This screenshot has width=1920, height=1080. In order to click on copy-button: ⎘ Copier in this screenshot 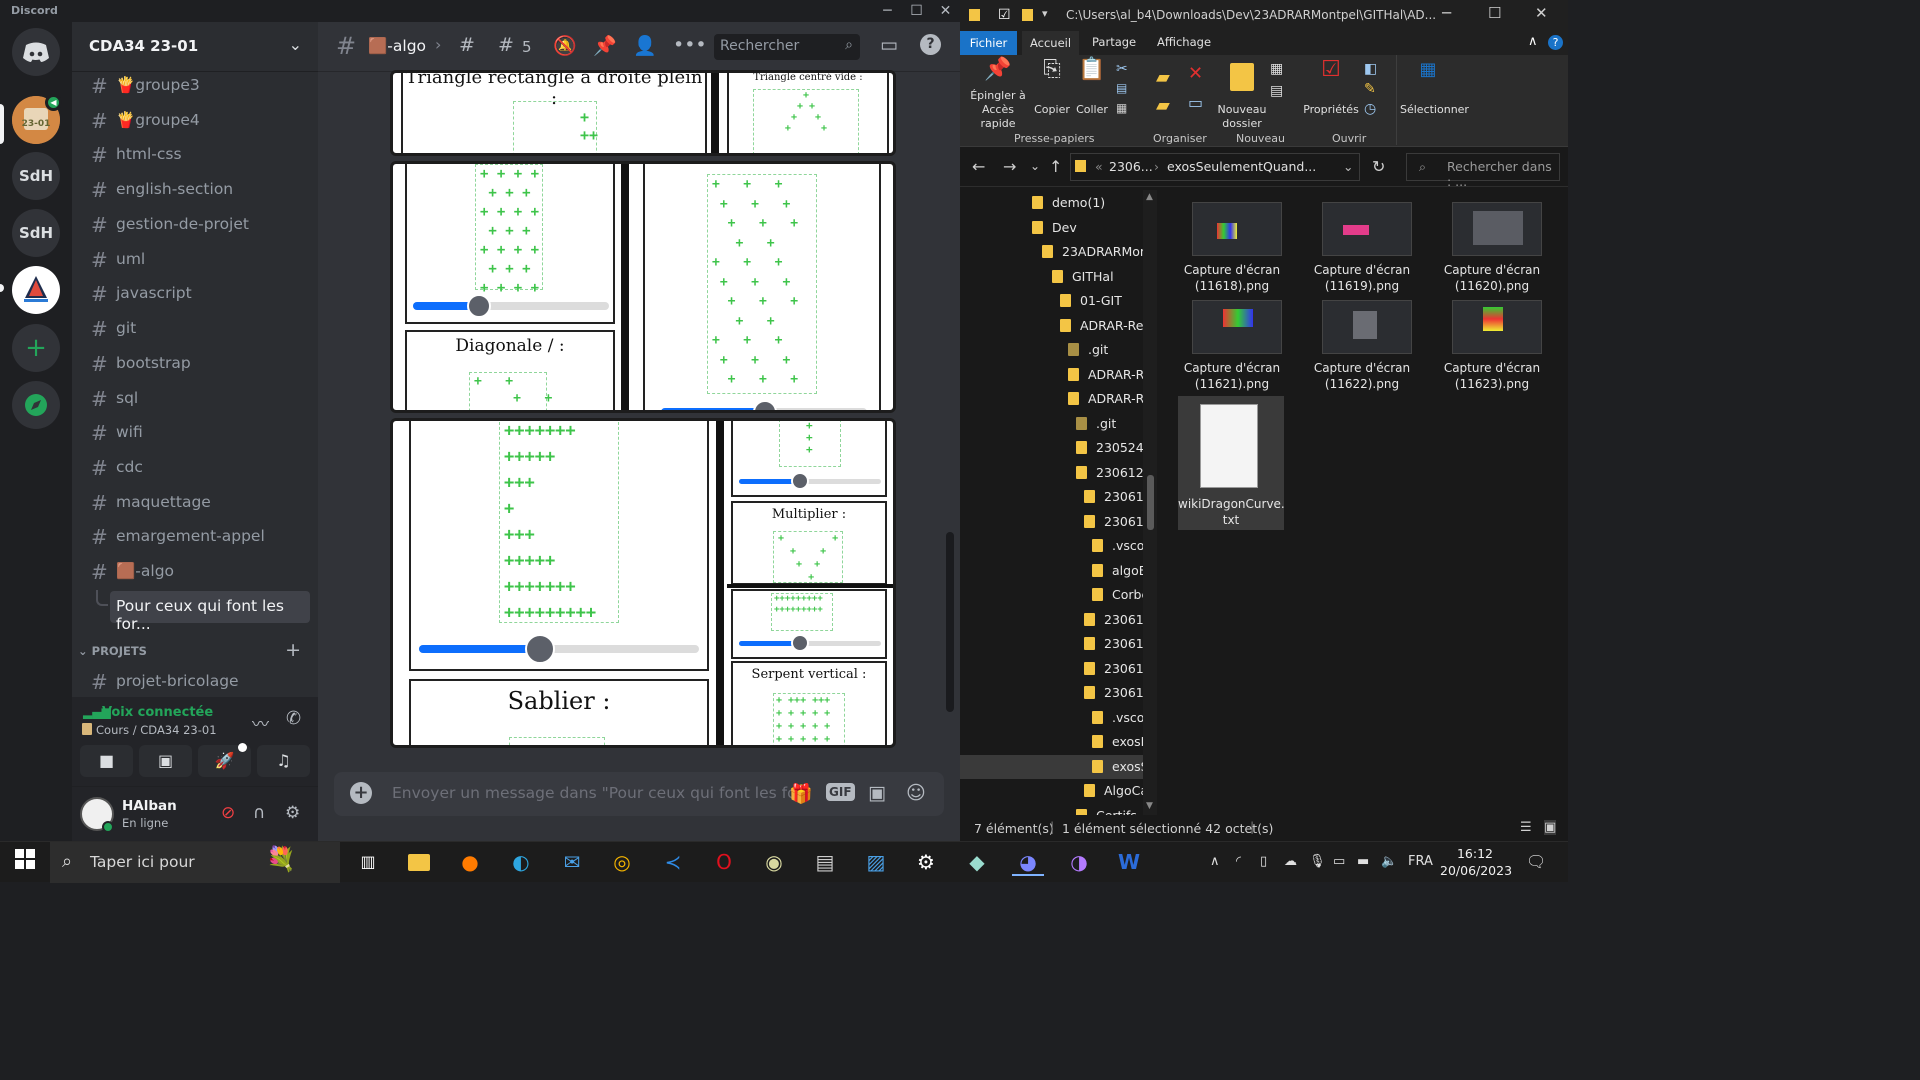, I will do `click(1052, 88)`.